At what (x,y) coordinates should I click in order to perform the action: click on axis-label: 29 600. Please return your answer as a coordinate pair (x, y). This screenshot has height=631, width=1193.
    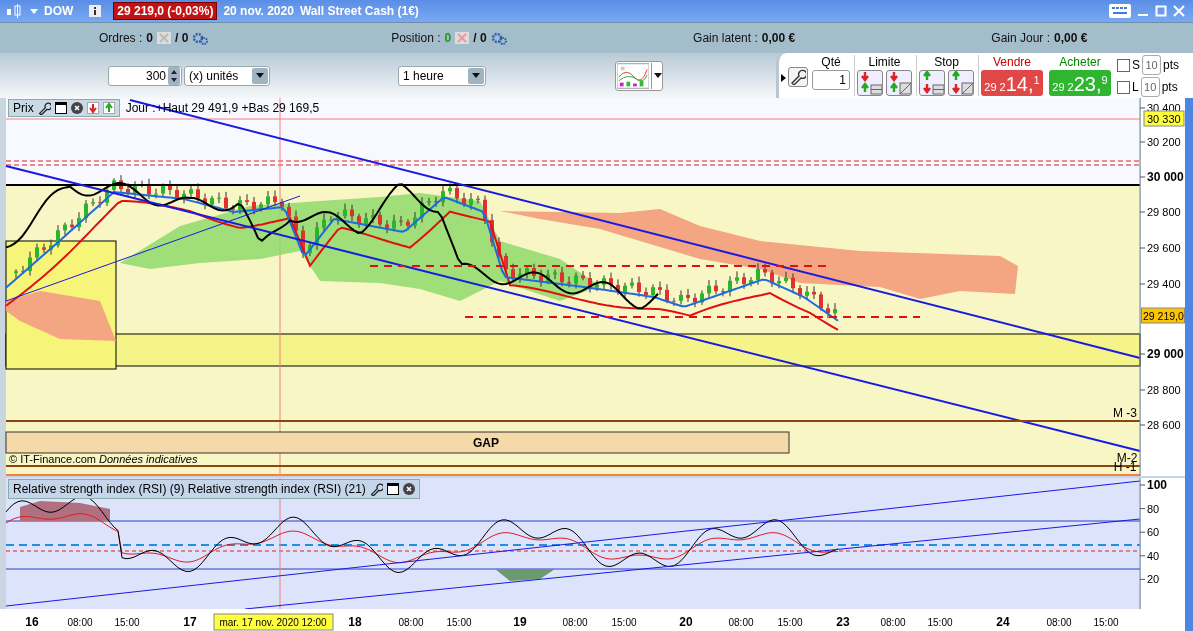
    Looking at the image, I should click on (1164, 248).